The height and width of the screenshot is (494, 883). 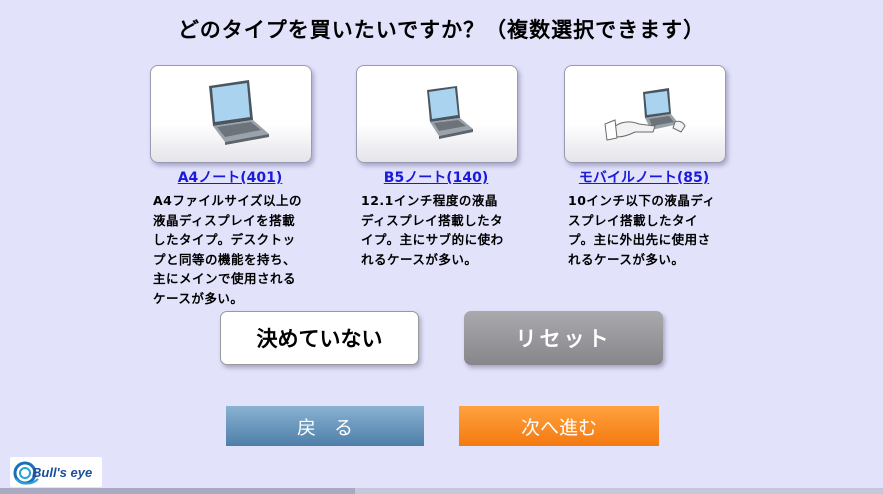 I want to click on laptop-medium-icon, so click(x=450, y=112).